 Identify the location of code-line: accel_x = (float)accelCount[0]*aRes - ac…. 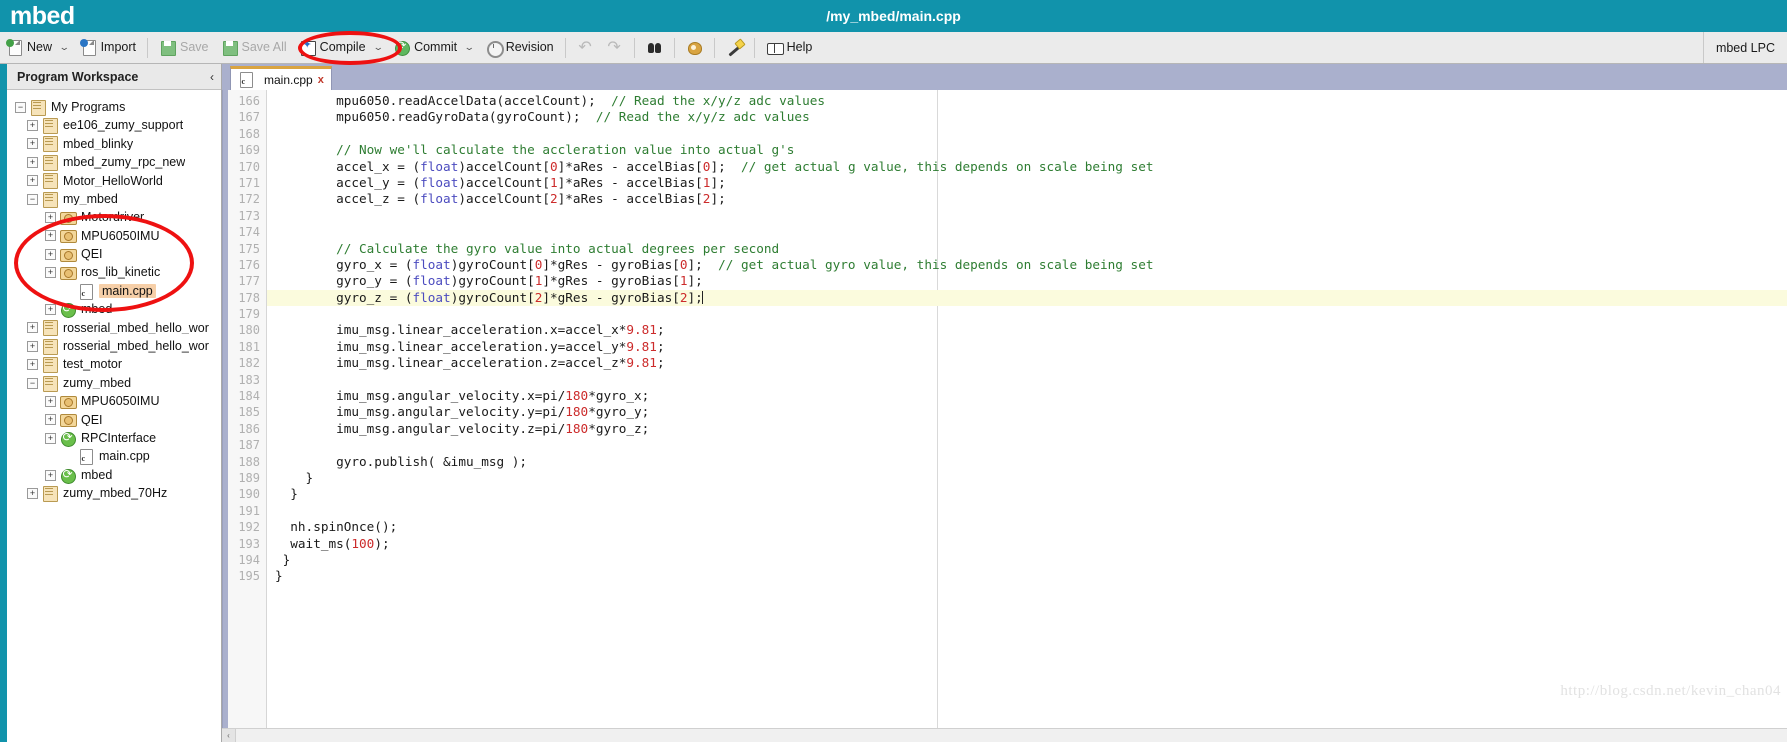
(1027, 167).